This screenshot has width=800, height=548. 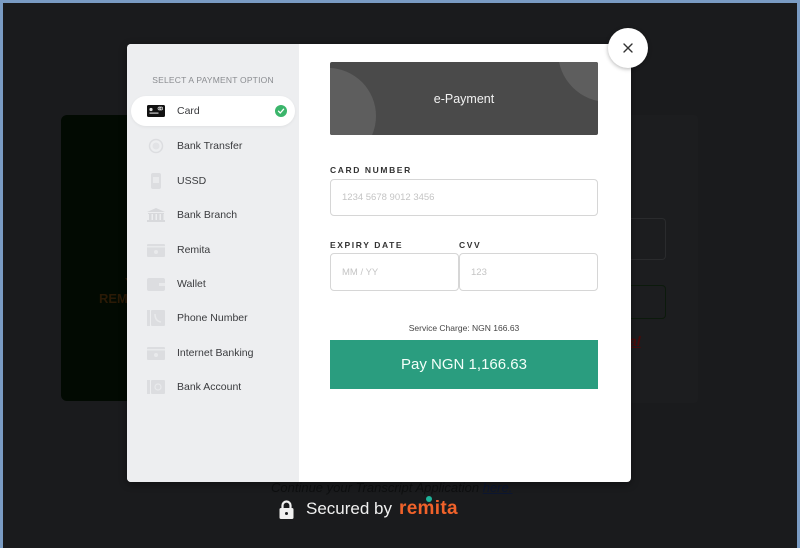 I want to click on payment-option-bank-transfer: Bank Transfer, so click(x=213, y=146).